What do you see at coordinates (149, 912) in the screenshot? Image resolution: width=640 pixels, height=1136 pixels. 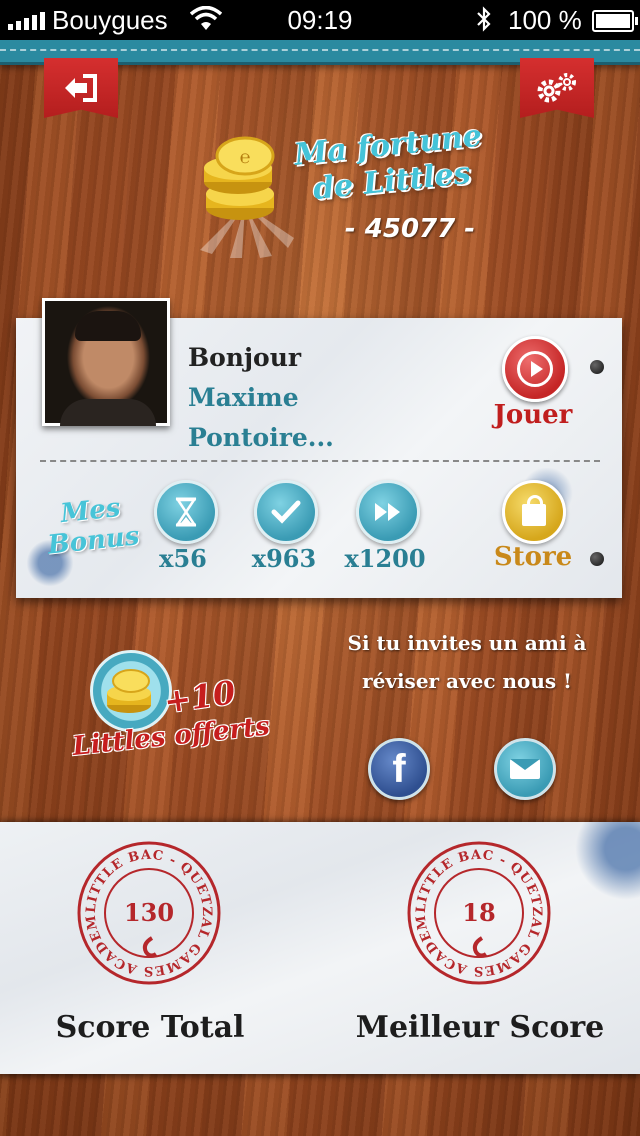 I see `score-total-value: 130` at bounding box center [149, 912].